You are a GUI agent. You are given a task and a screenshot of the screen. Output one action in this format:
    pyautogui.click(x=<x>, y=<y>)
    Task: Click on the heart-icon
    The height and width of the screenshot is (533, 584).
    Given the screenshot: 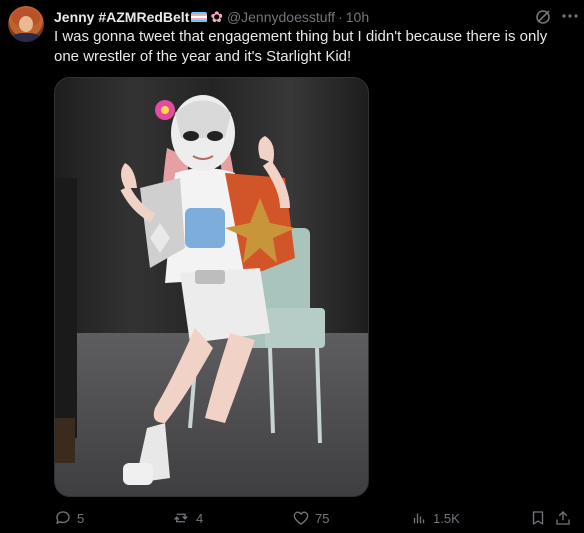 What is the action you would take?
    pyautogui.click(x=301, y=518)
    